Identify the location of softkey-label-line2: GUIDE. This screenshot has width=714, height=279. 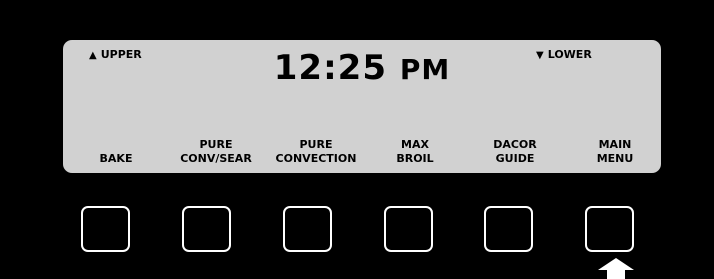
(515, 158).